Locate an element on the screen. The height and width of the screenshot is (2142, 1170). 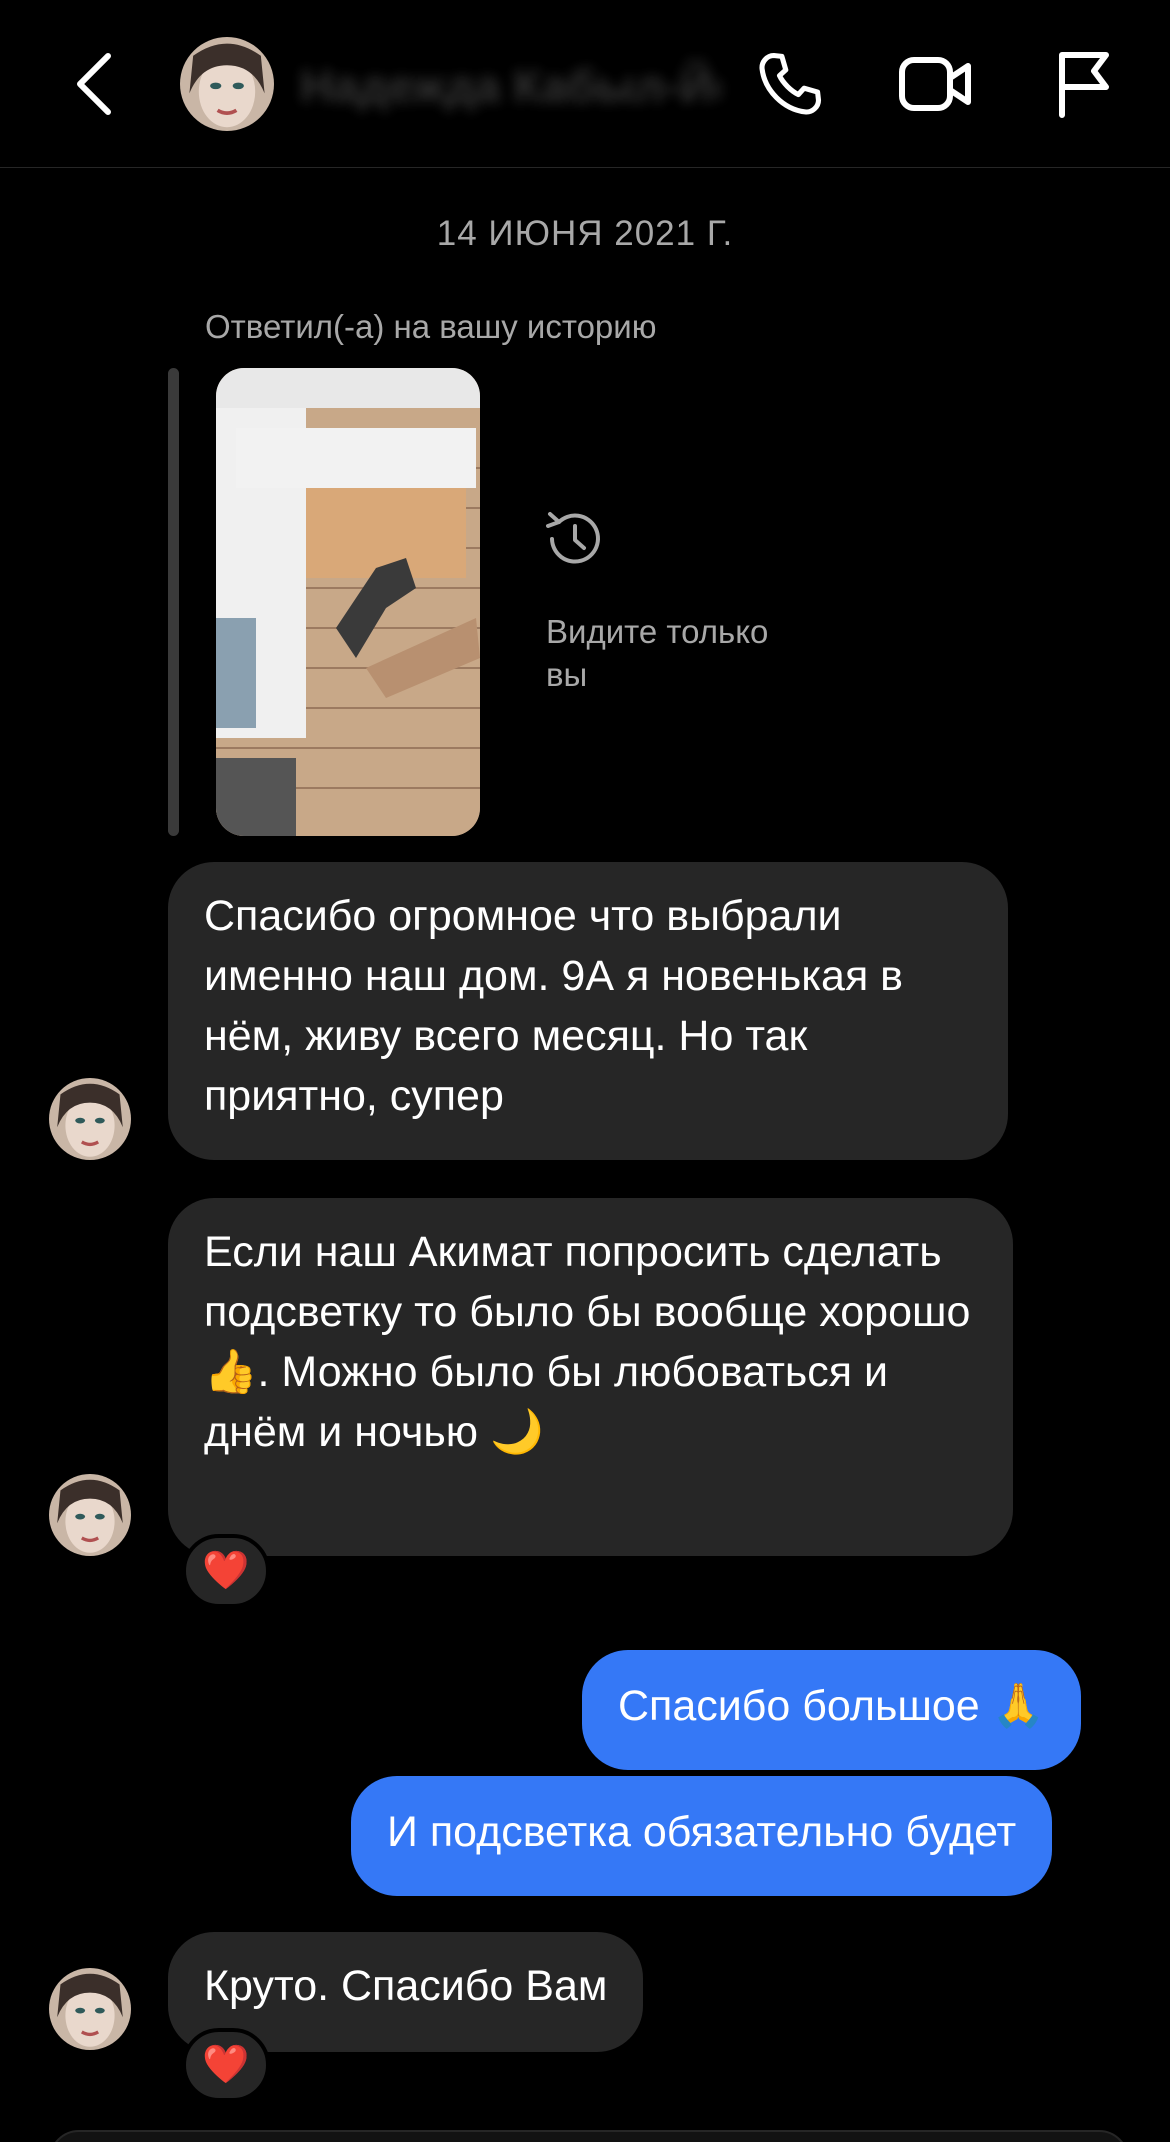
voice-call-button is located at coordinates (790, 84).